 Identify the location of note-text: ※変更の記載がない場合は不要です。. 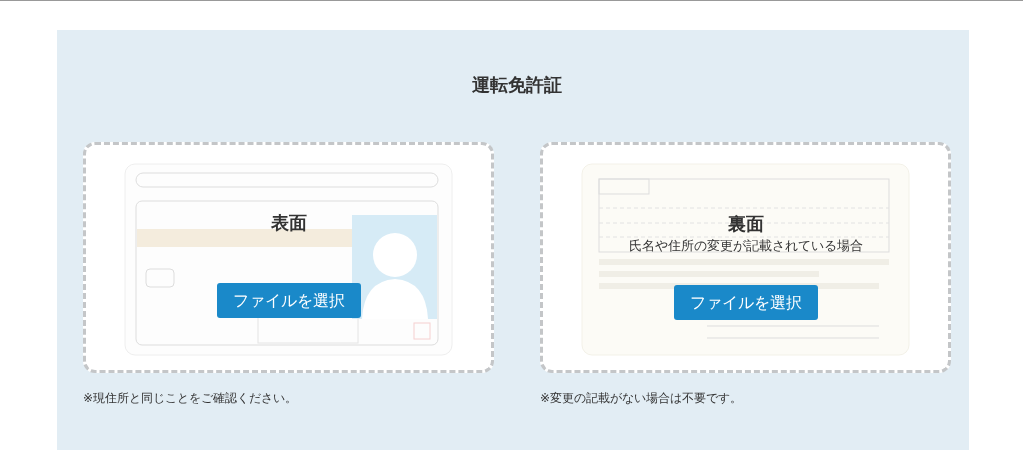
(642, 398).